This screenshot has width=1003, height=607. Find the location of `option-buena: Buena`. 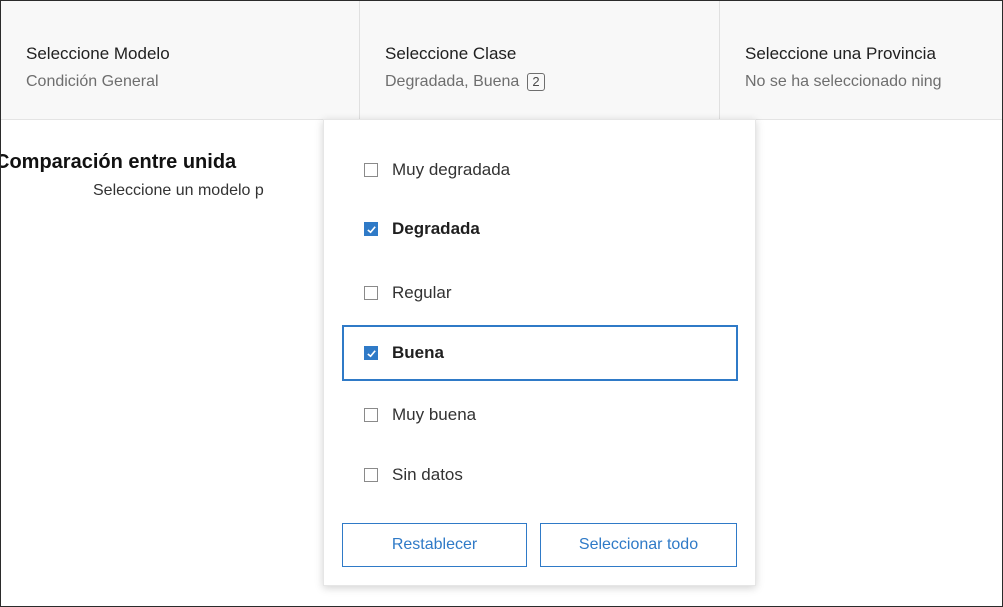

option-buena: Buena is located at coordinates (540, 353).